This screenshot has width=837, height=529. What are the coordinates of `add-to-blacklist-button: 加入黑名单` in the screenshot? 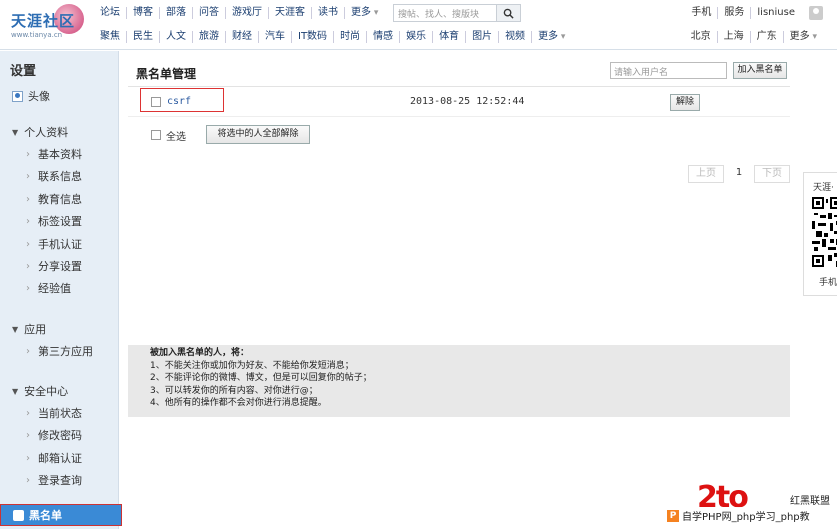 It's located at (760, 70).